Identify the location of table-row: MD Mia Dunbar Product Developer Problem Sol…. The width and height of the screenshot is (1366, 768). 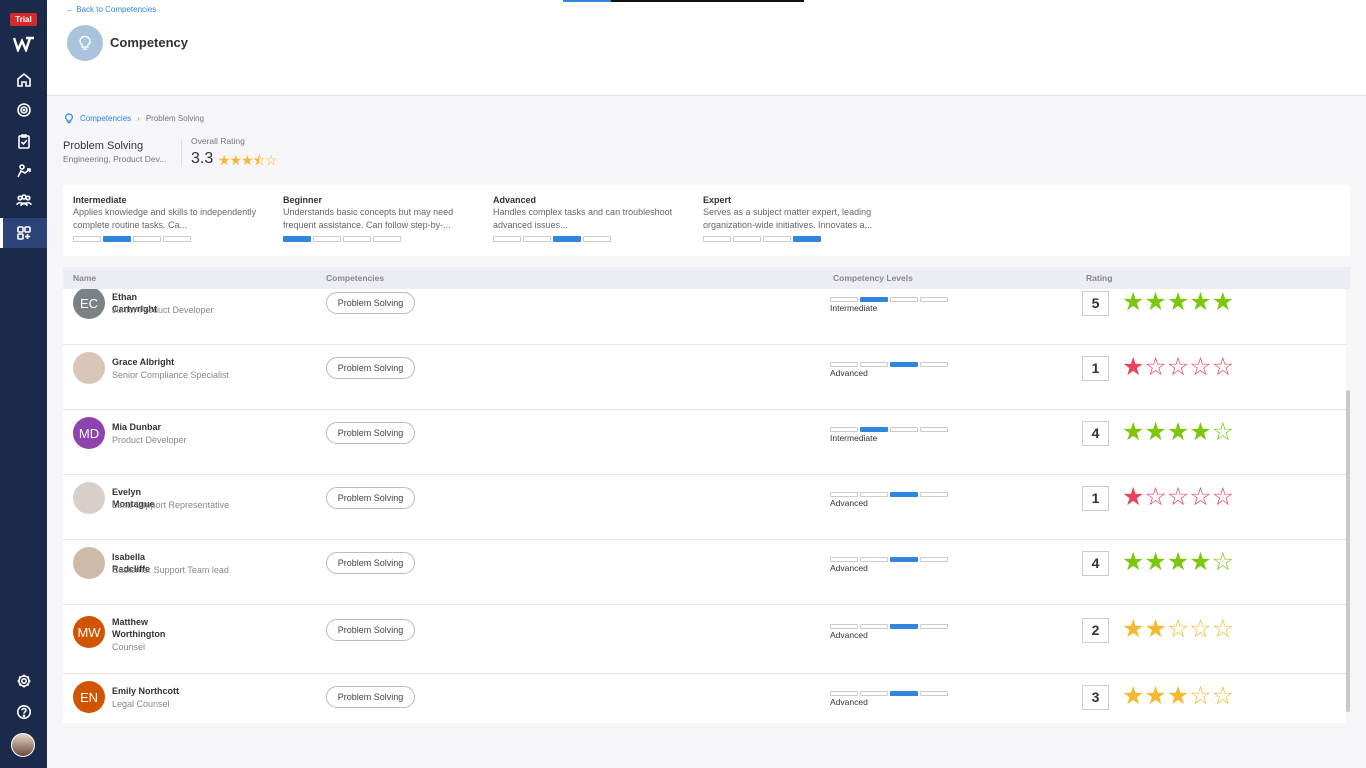
(704, 442).